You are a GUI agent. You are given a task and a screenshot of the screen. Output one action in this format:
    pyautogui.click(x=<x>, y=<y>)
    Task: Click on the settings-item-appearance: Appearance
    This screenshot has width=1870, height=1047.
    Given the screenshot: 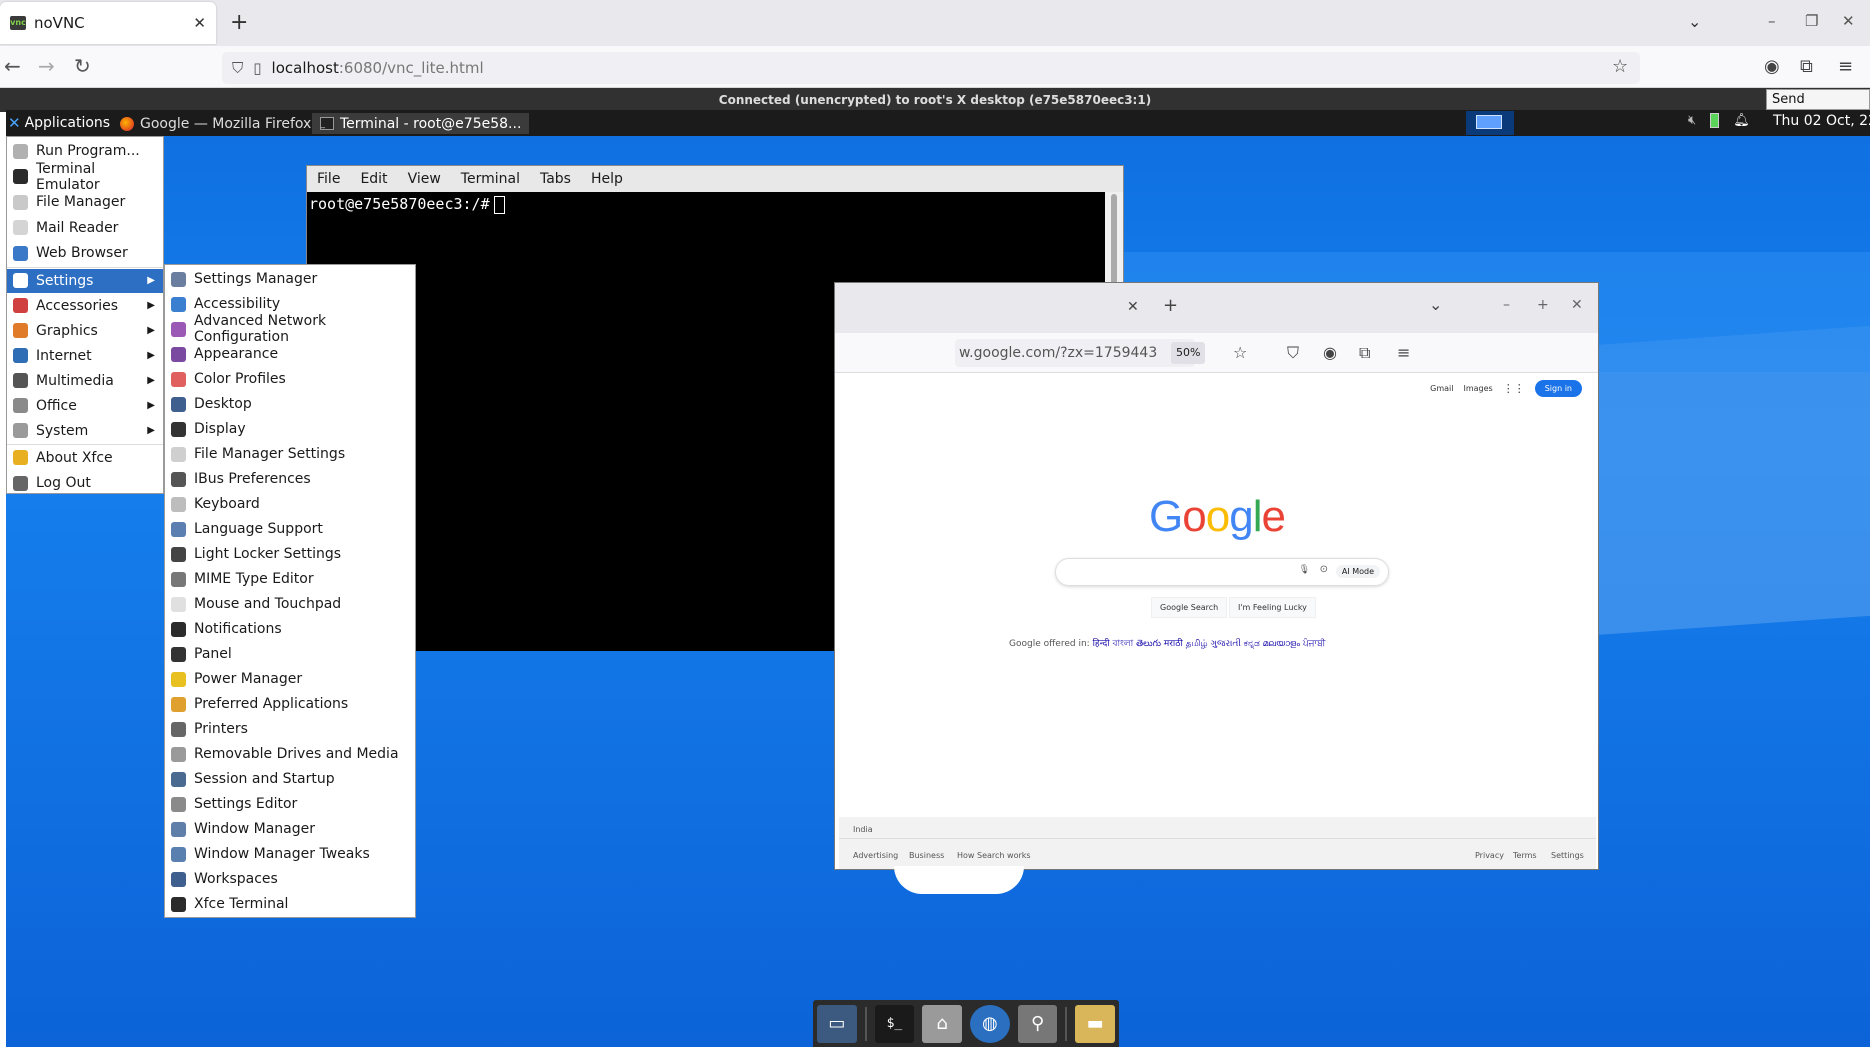 What is the action you would take?
    pyautogui.click(x=290, y=354)
    